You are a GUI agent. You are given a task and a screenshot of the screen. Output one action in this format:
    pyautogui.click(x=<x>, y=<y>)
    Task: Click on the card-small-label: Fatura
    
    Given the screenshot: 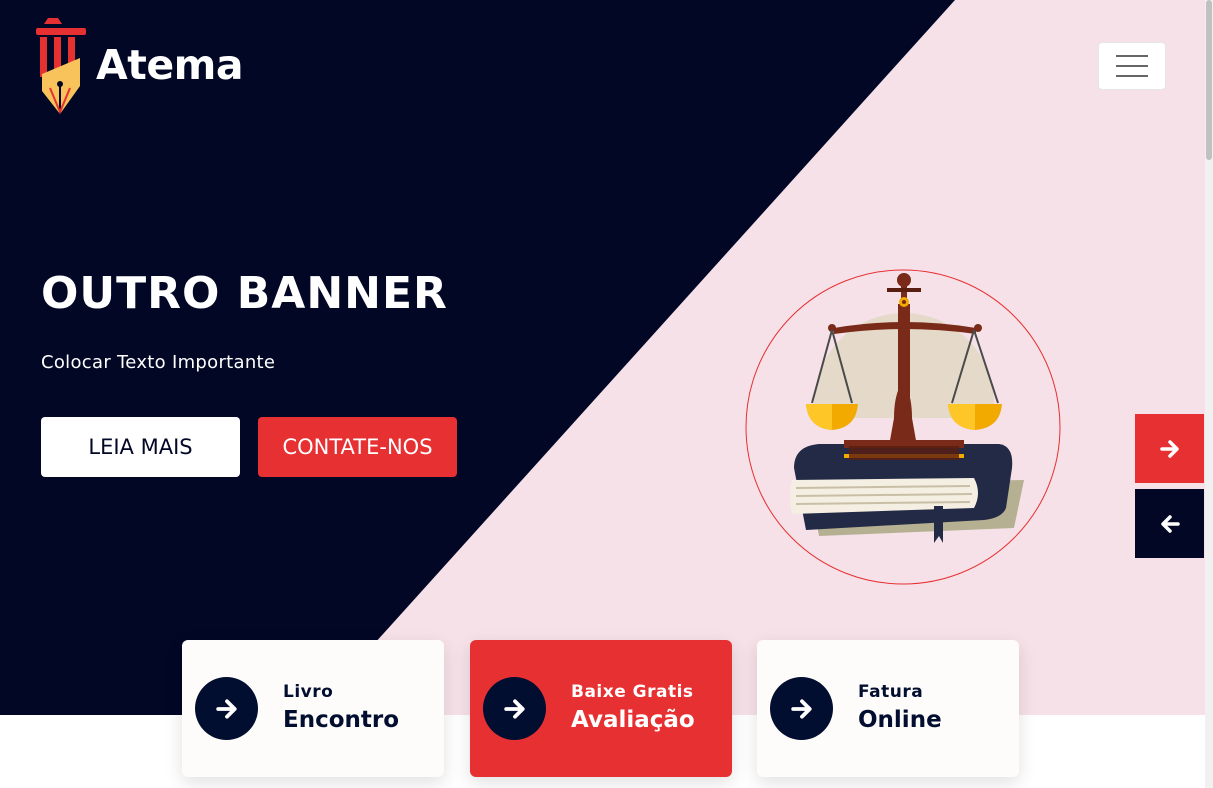 What is the action you would take?
    pyautogui.click(x=891, y=692)
    